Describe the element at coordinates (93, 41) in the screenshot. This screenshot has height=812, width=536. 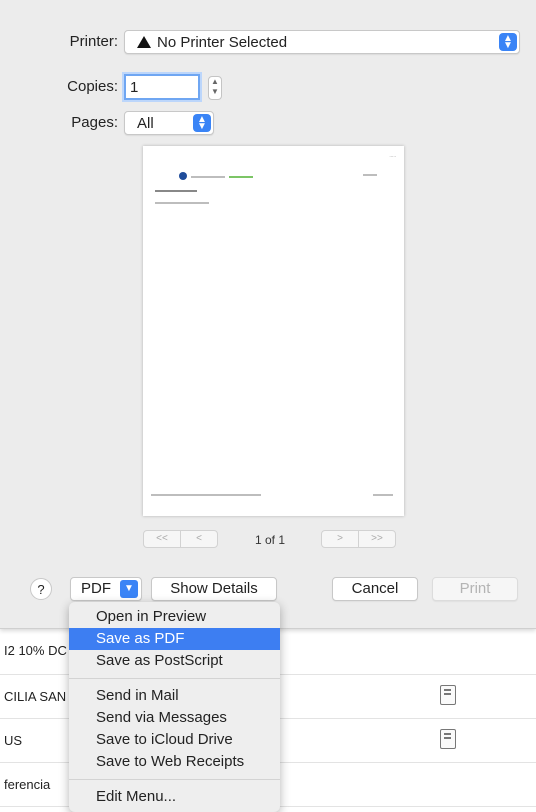
I see `printer-label: Printer:` at that location.